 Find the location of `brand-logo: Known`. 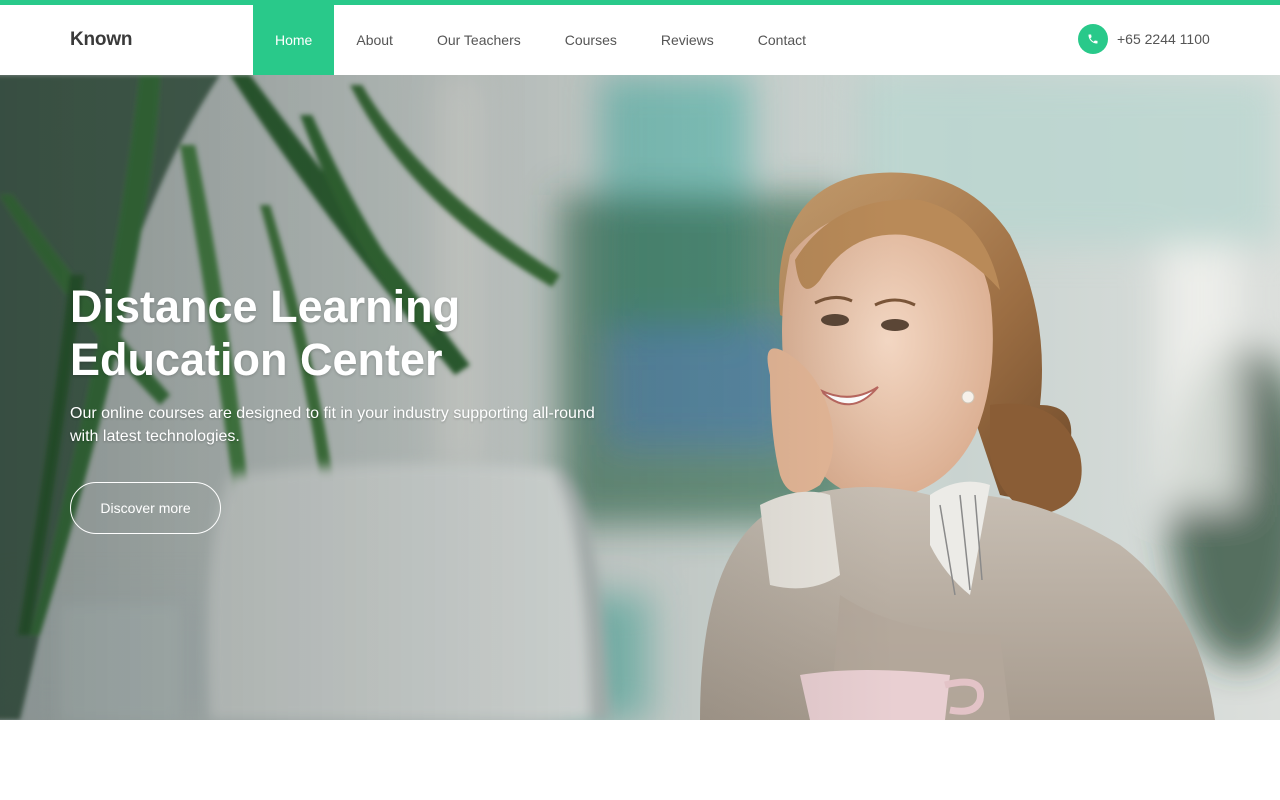

brand-logo: Known is located at coordinates (101, 40).